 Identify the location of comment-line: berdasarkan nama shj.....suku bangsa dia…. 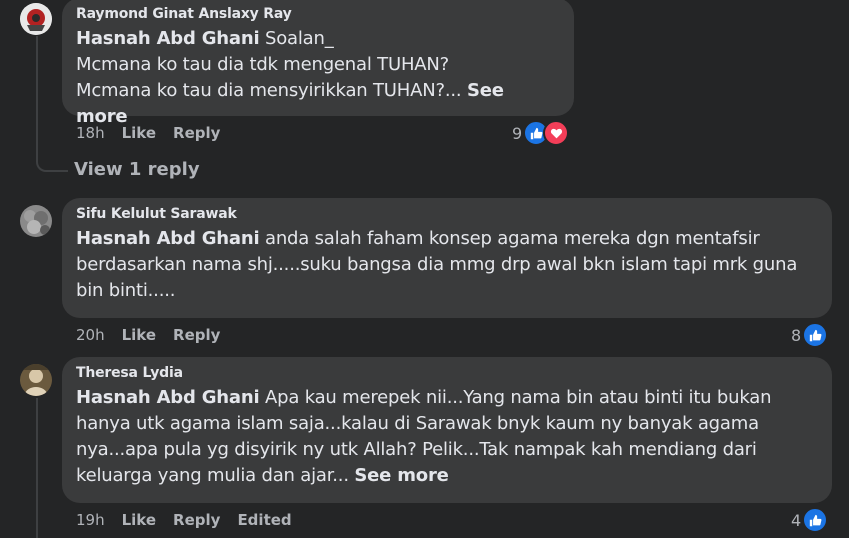
(437, 264).